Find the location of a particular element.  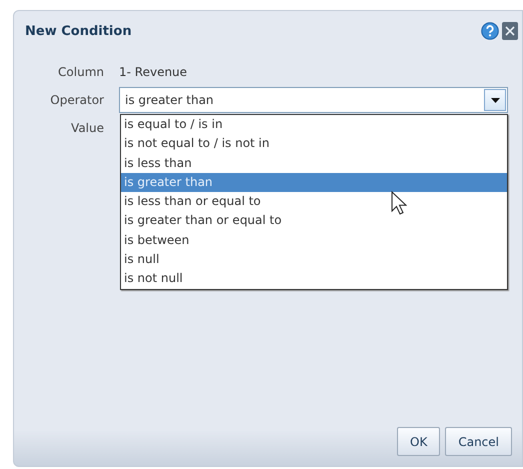

dropdown-option: is null is located at coordinates (314, 260).